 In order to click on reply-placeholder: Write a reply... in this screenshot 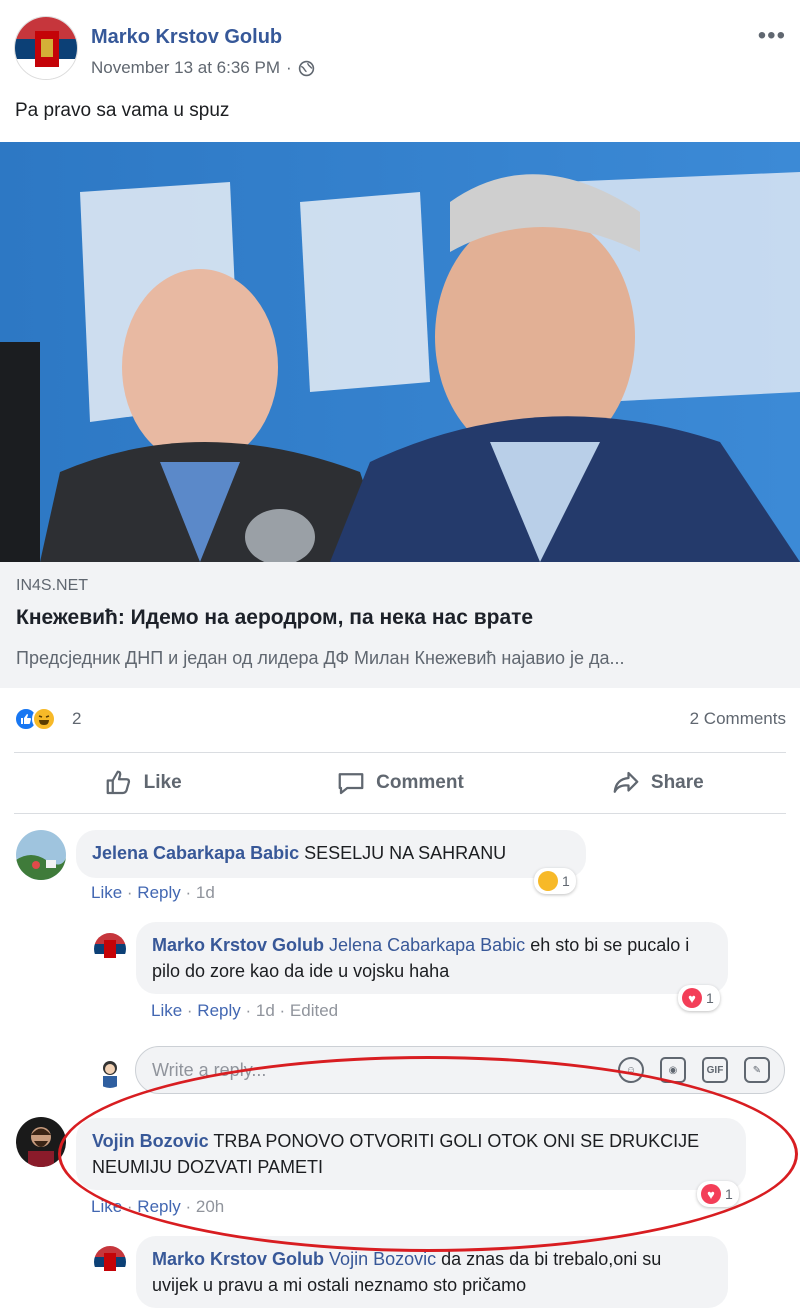, I will do `click(209, 1070)`.